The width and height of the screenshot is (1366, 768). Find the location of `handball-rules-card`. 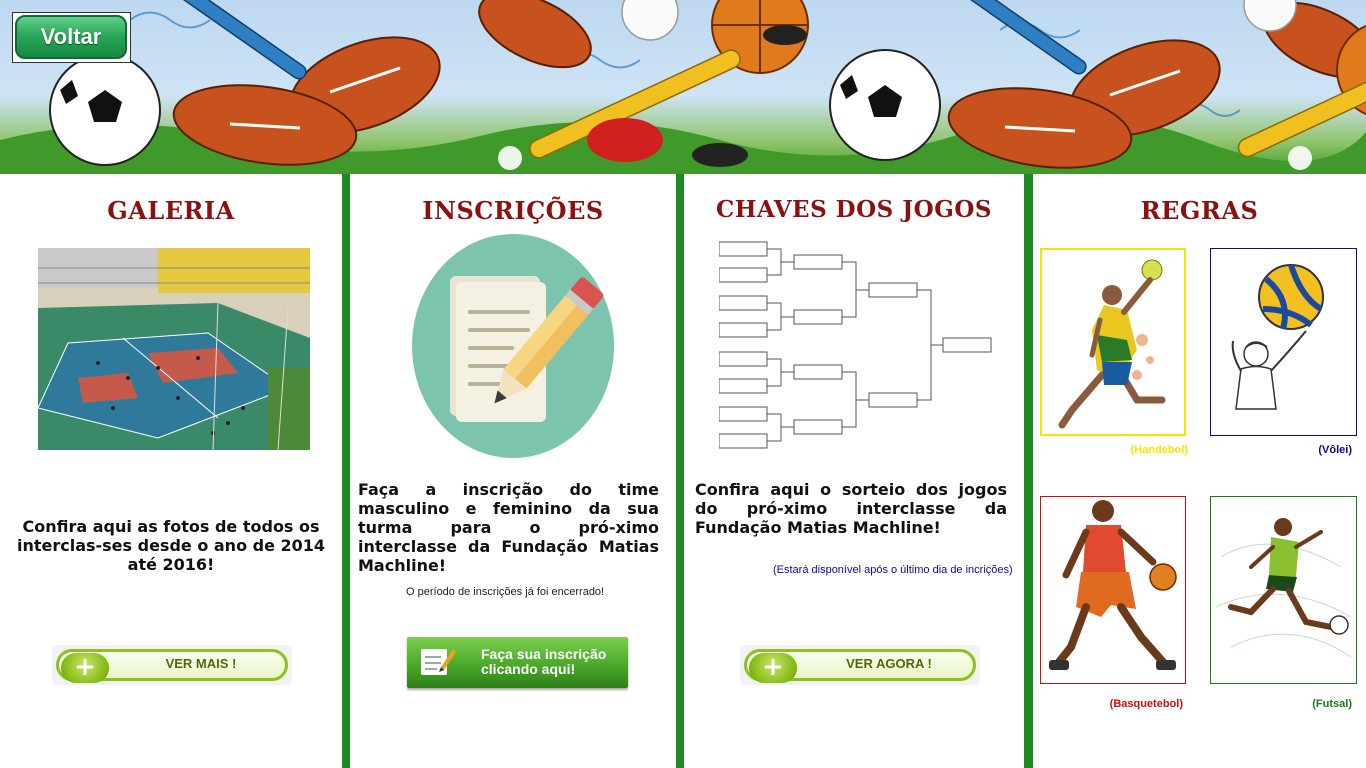

handball-rules-card is located at coordinates (1113, 342).